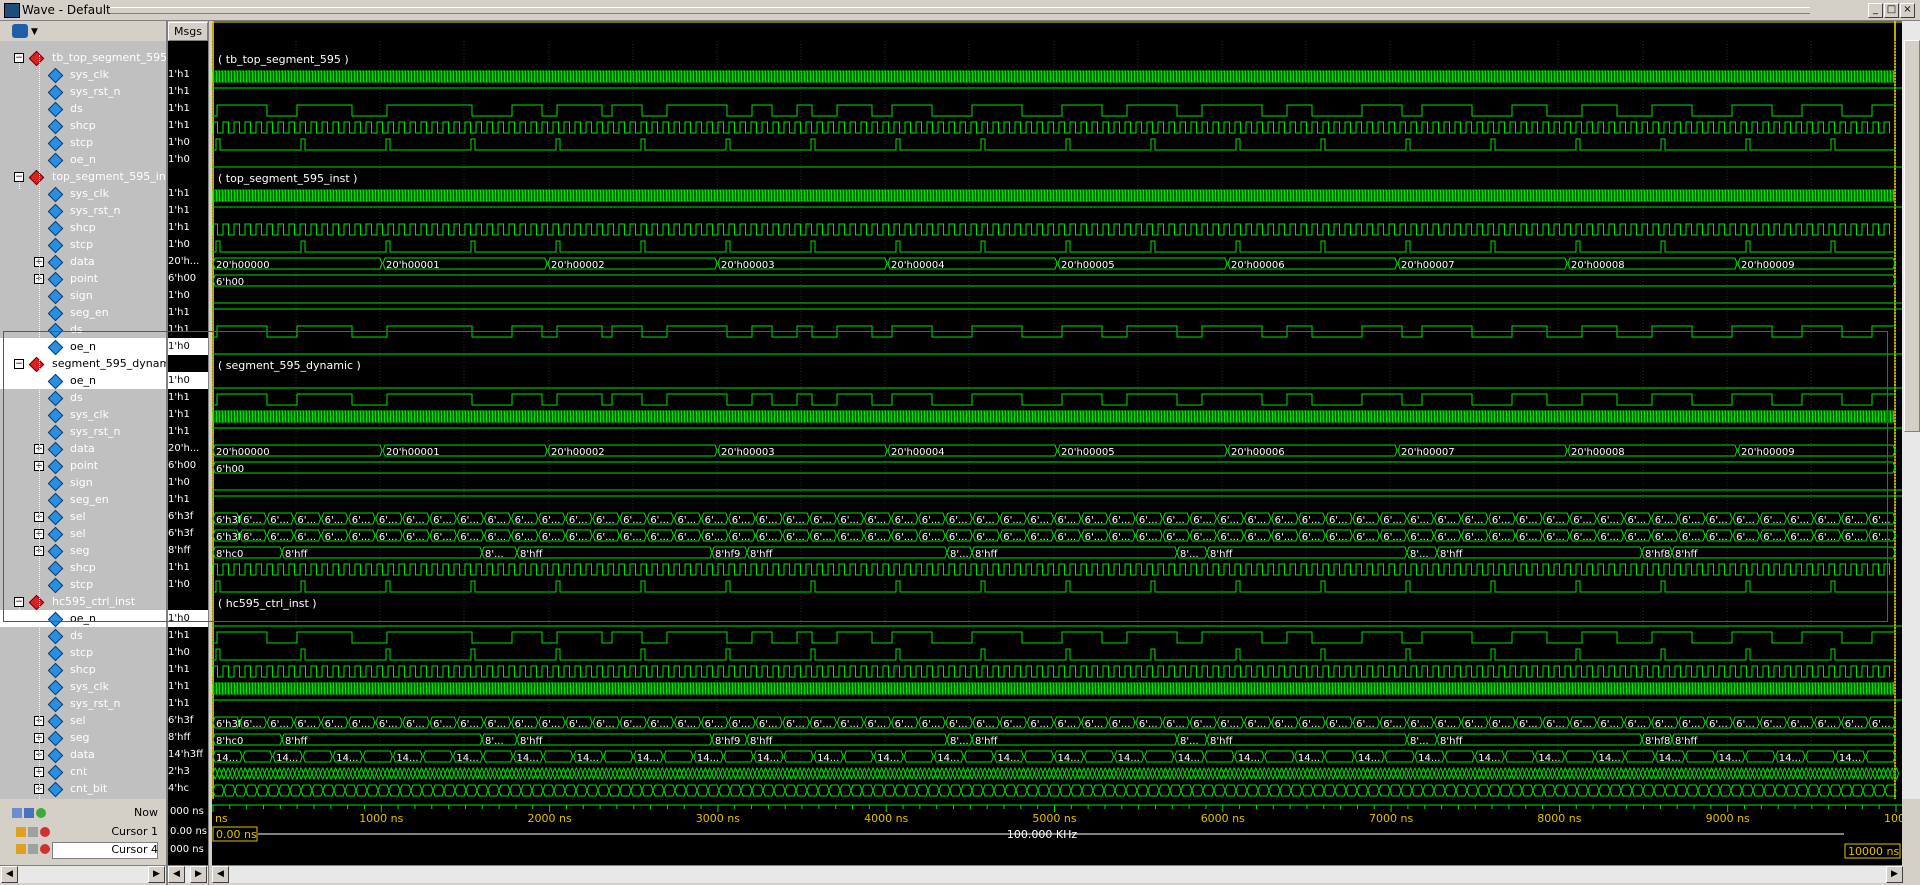 The height and width of the screenshot is (885, 1920). I want to click on app-icon, so click(12, 10).